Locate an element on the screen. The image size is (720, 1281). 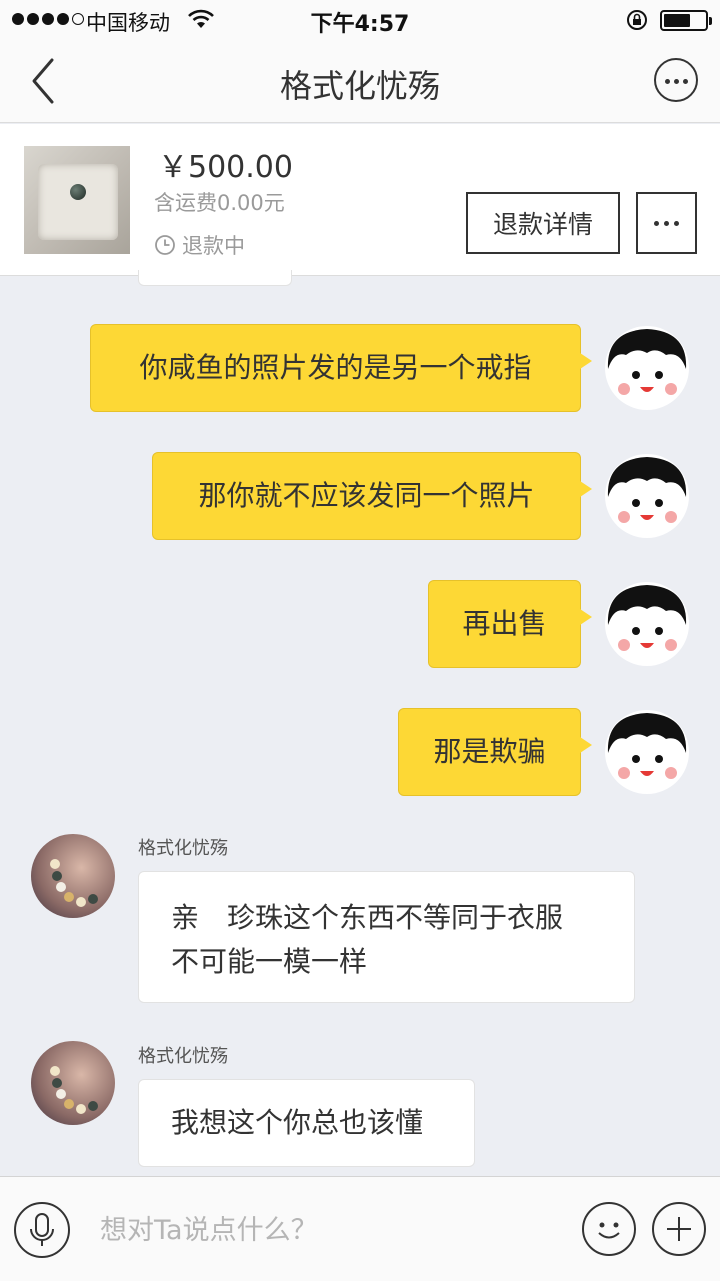
voice-button is located at coordinates (42, 1230).